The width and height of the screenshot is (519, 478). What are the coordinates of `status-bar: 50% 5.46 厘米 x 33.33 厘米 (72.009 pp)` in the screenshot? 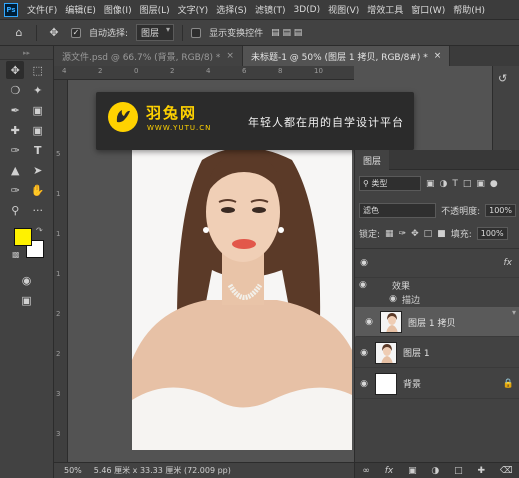 It's located at (204, 470).